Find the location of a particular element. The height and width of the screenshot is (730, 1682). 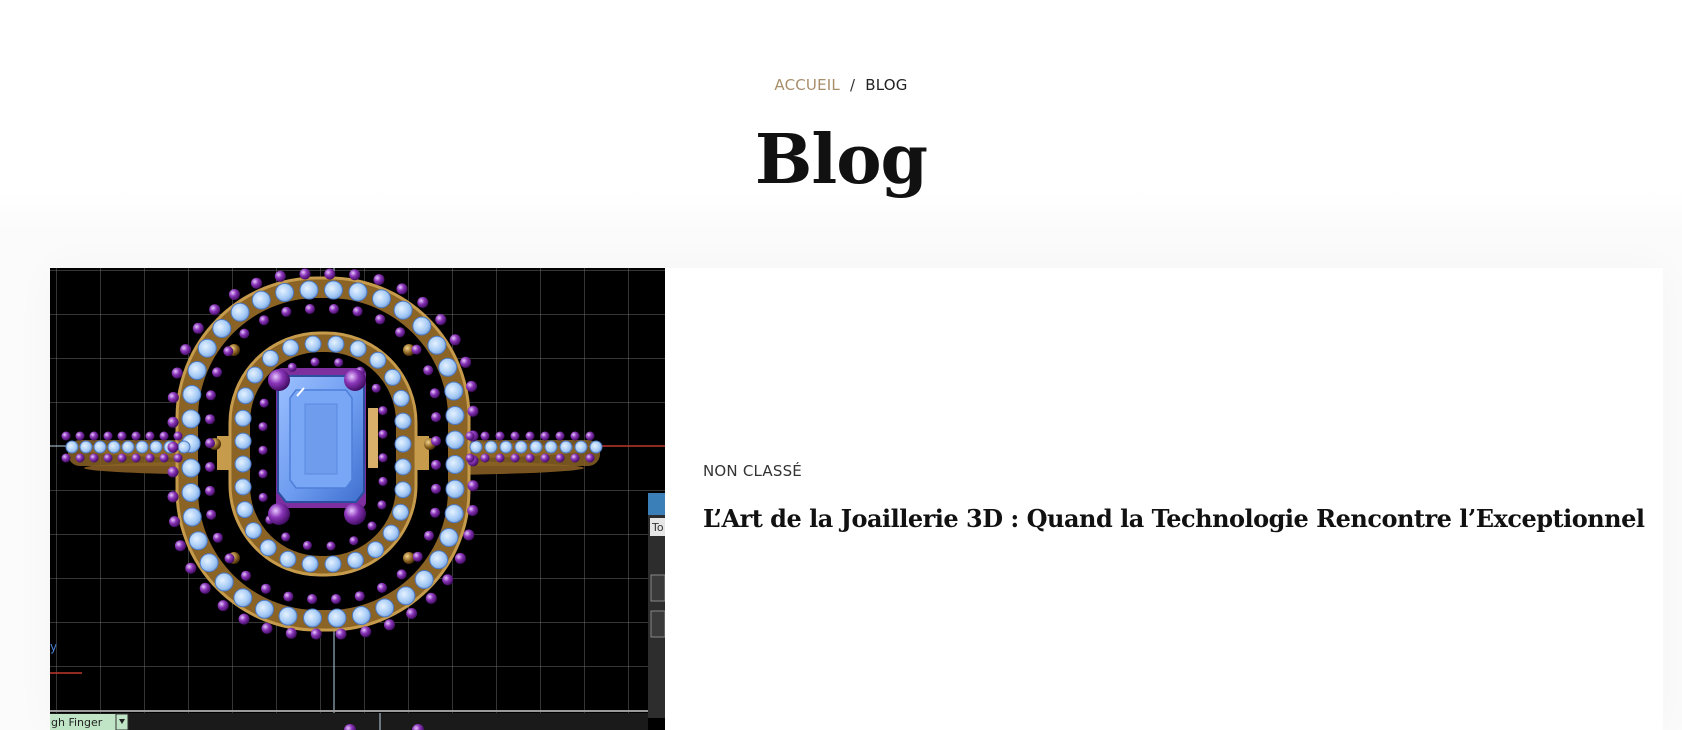

breadcrumb-current: BLOG is located at coordinates (886, 85).